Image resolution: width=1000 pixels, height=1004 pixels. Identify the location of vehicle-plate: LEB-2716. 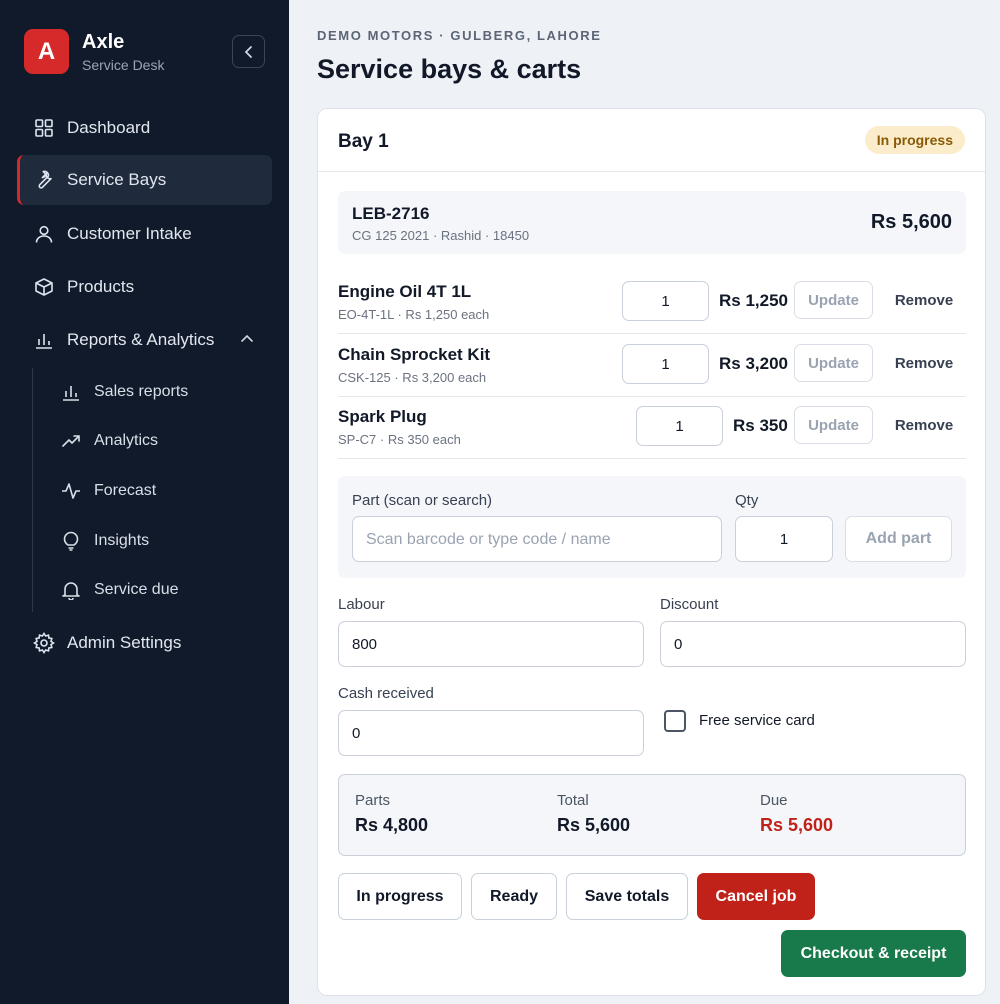
(391, 213).